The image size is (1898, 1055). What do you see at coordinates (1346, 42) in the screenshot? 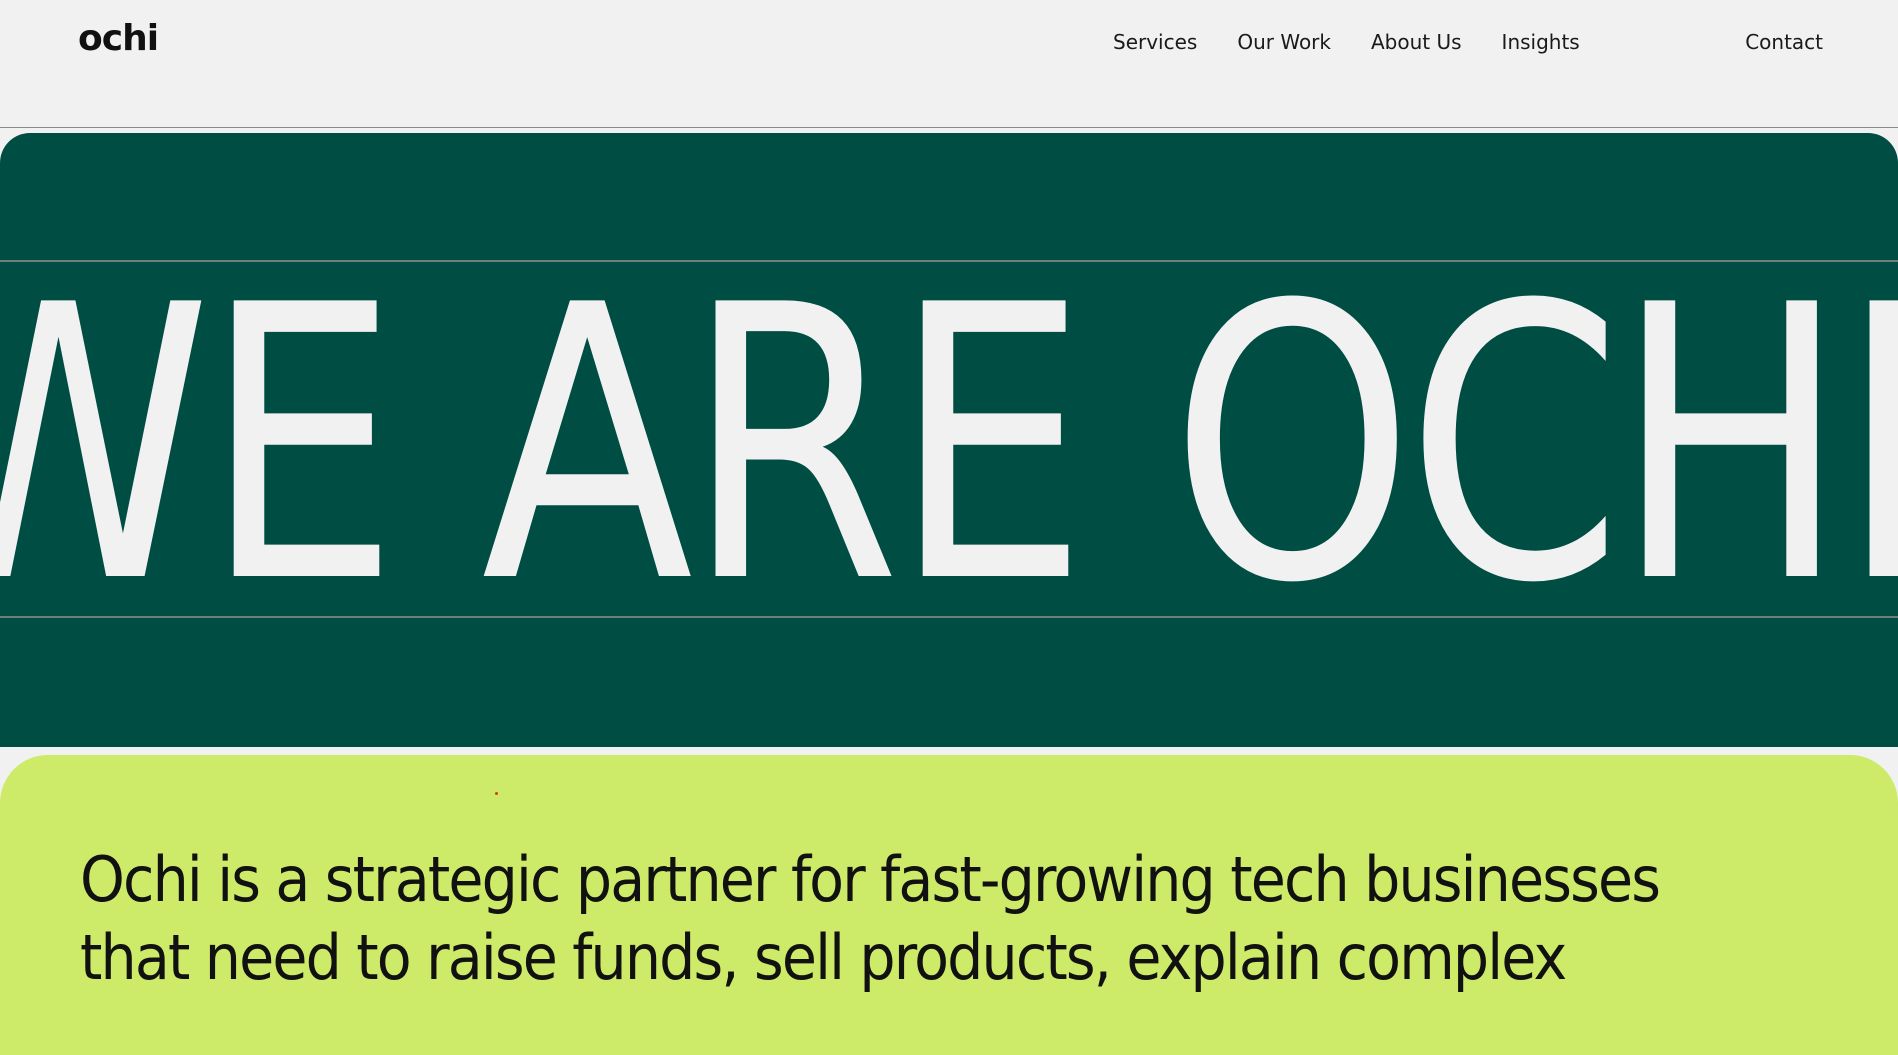
I see `nav-links: Services Our Work About Us Insights` at bounding box center [1346, 42].